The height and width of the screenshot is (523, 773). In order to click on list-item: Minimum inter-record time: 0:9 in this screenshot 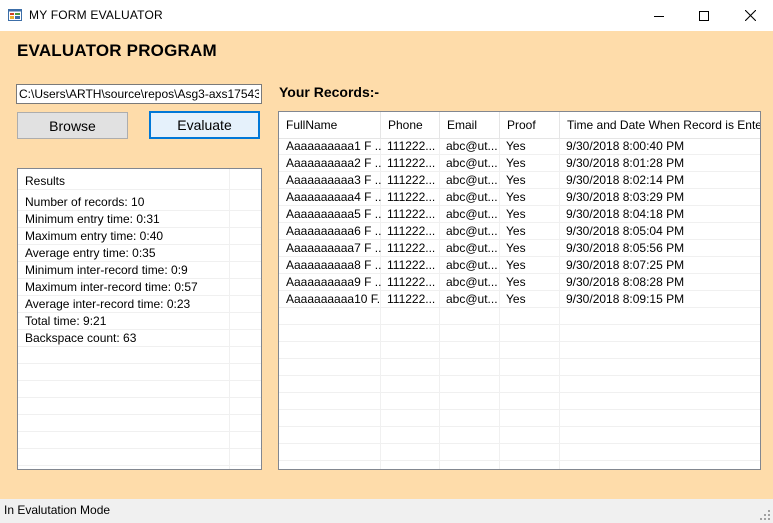, I will do `click(139, 270)`.